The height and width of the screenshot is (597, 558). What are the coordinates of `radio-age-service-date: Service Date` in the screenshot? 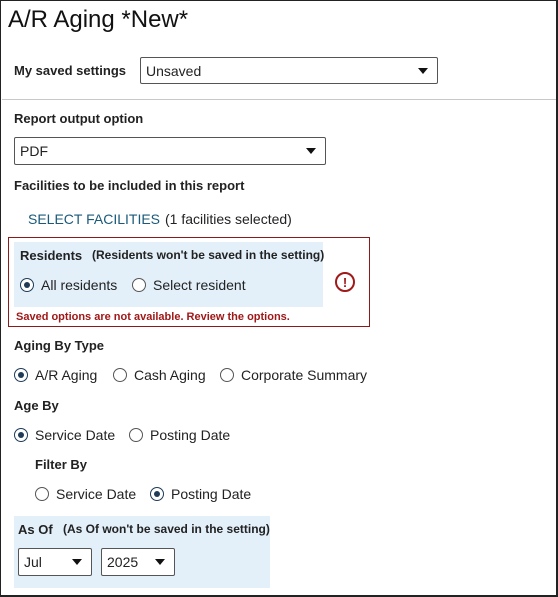 It's located at (64, 435).